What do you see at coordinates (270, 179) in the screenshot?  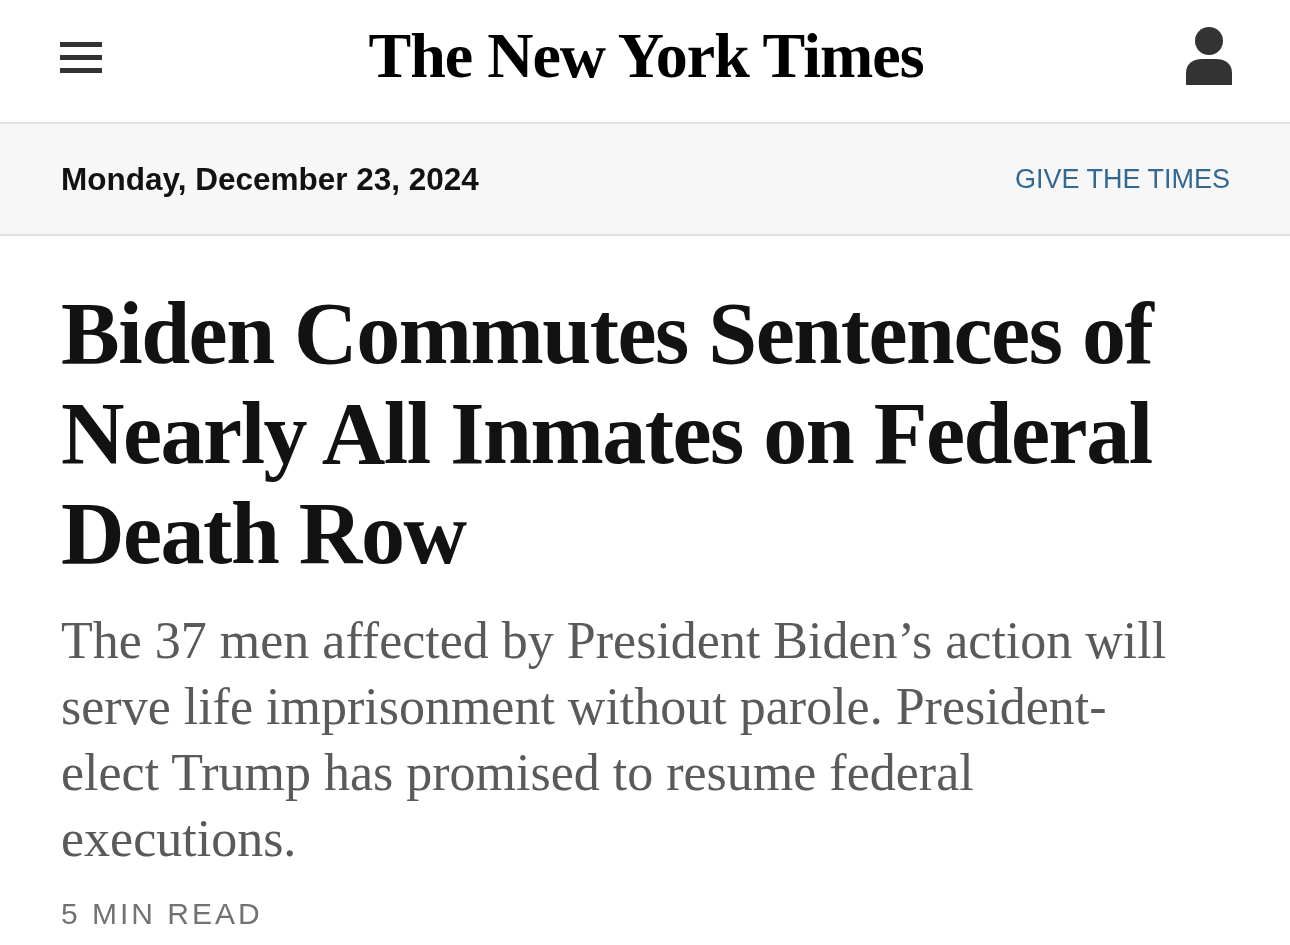 I see `date-text: Monday, December 23, 2024` at bounding box center [270, 179].